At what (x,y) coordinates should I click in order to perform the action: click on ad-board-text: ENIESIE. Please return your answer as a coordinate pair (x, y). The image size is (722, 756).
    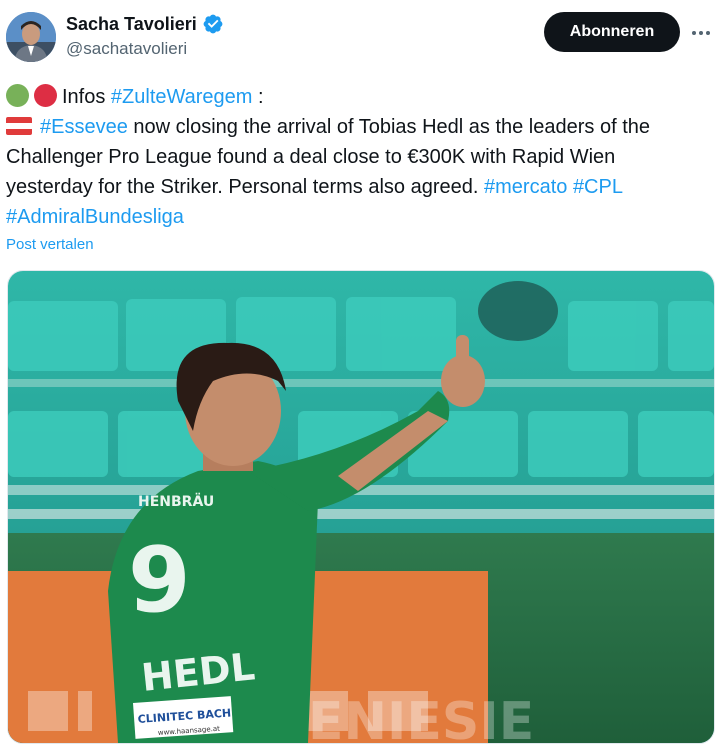
    Looking at the image, I should click on (421, 717).